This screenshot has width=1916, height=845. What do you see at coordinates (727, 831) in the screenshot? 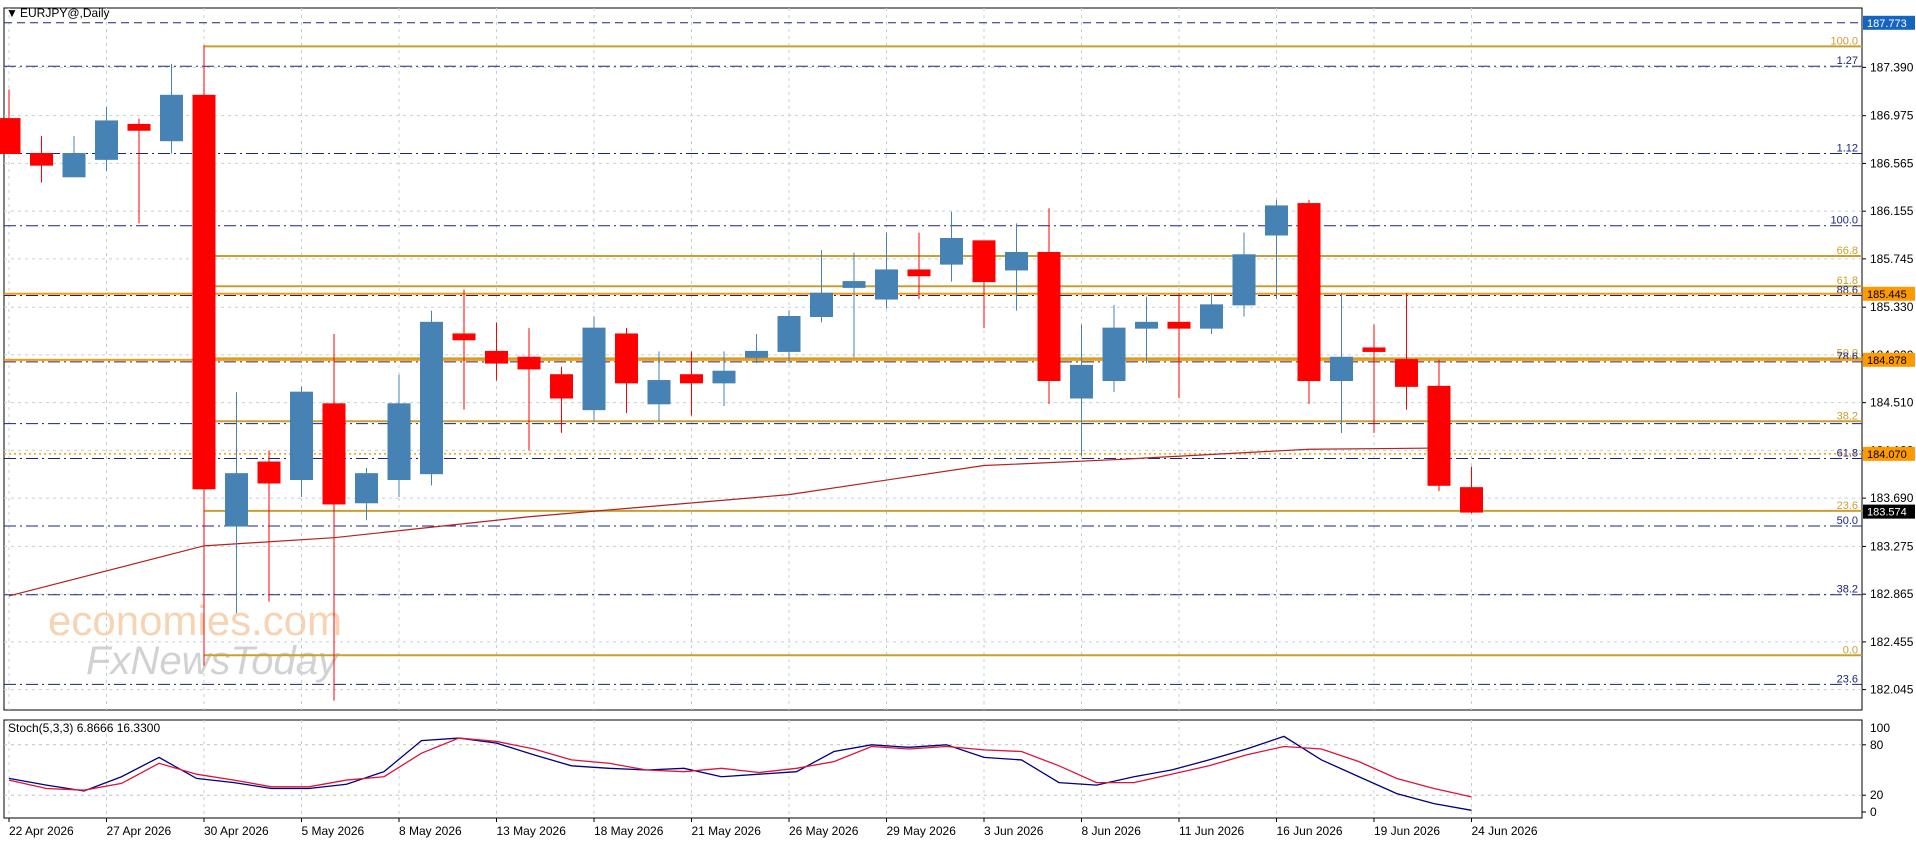
I see `x-tick-label: 21 May 2026` at bounding box center [727, 831].